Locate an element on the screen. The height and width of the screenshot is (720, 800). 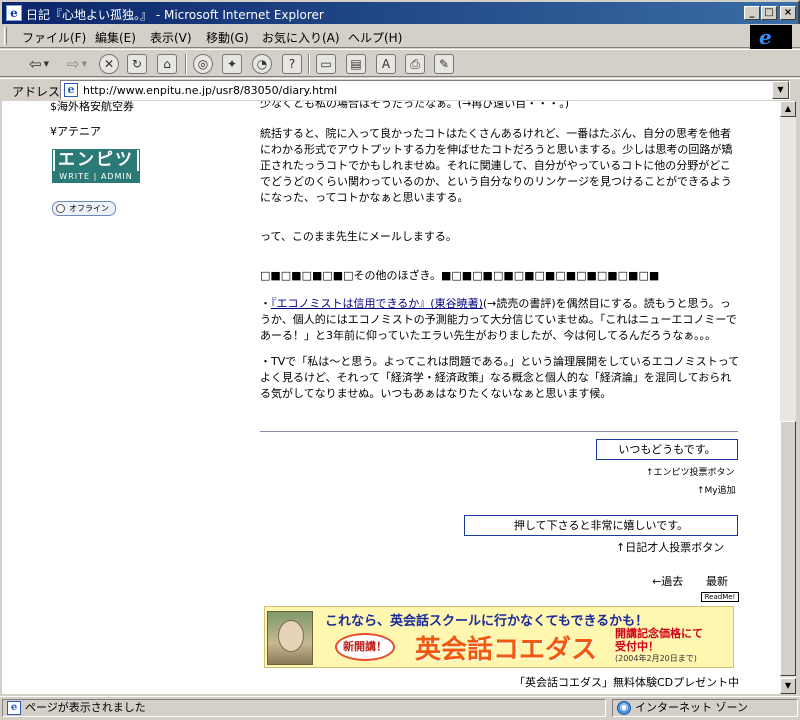
prev-entry-link: ←過去 is located at coordinates (667, 581).